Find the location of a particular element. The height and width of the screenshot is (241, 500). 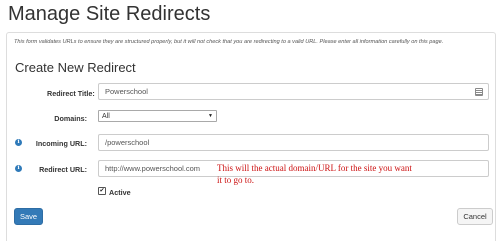

page-title: Manage Site Redirects is located at coordinates (109, 14).